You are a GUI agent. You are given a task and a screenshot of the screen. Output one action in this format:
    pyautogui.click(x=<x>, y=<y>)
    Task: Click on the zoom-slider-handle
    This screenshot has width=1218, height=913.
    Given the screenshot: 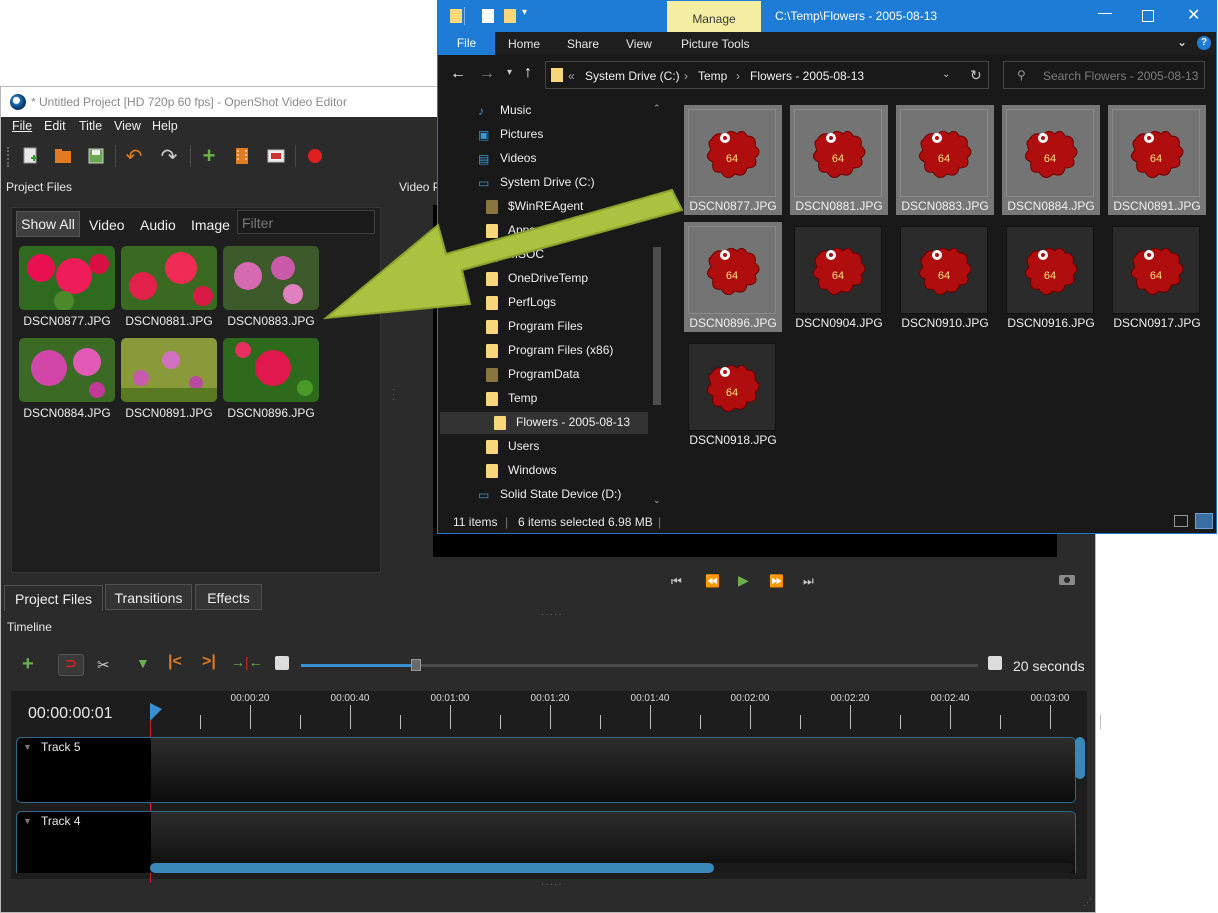 What is the action you would take?
    pyautogui.click(x=416, y=665)
    